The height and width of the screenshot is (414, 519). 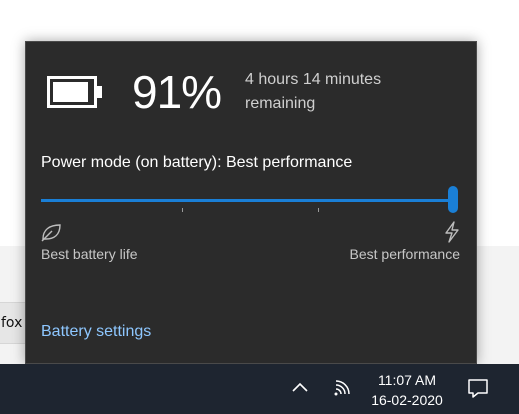 I want to click on leaf-icon, so click(x=51, y=233).